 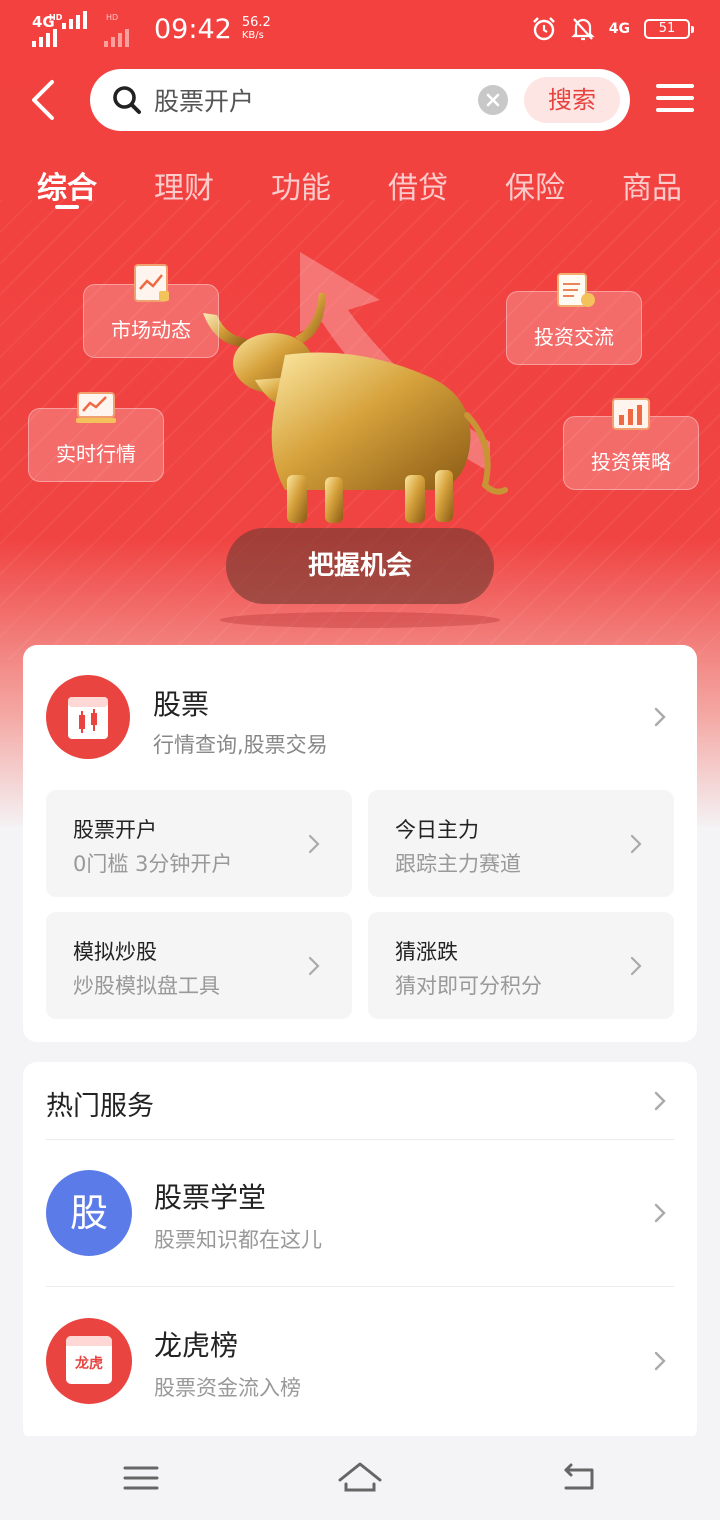 I want to click on tile-simulated-trading: 模拟炒股 炒股模拟盘工具, so click(x=199, y=965).